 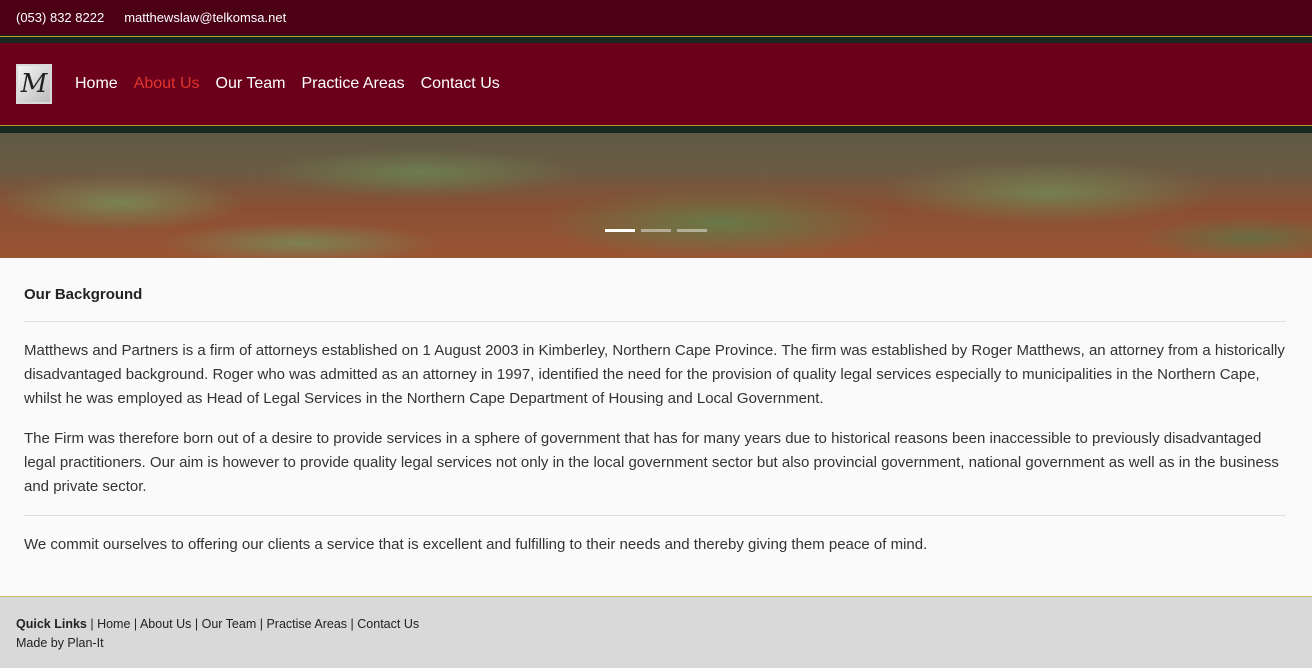 I want to click on nav-our-team: Our Team, so click(x=251, y=84).